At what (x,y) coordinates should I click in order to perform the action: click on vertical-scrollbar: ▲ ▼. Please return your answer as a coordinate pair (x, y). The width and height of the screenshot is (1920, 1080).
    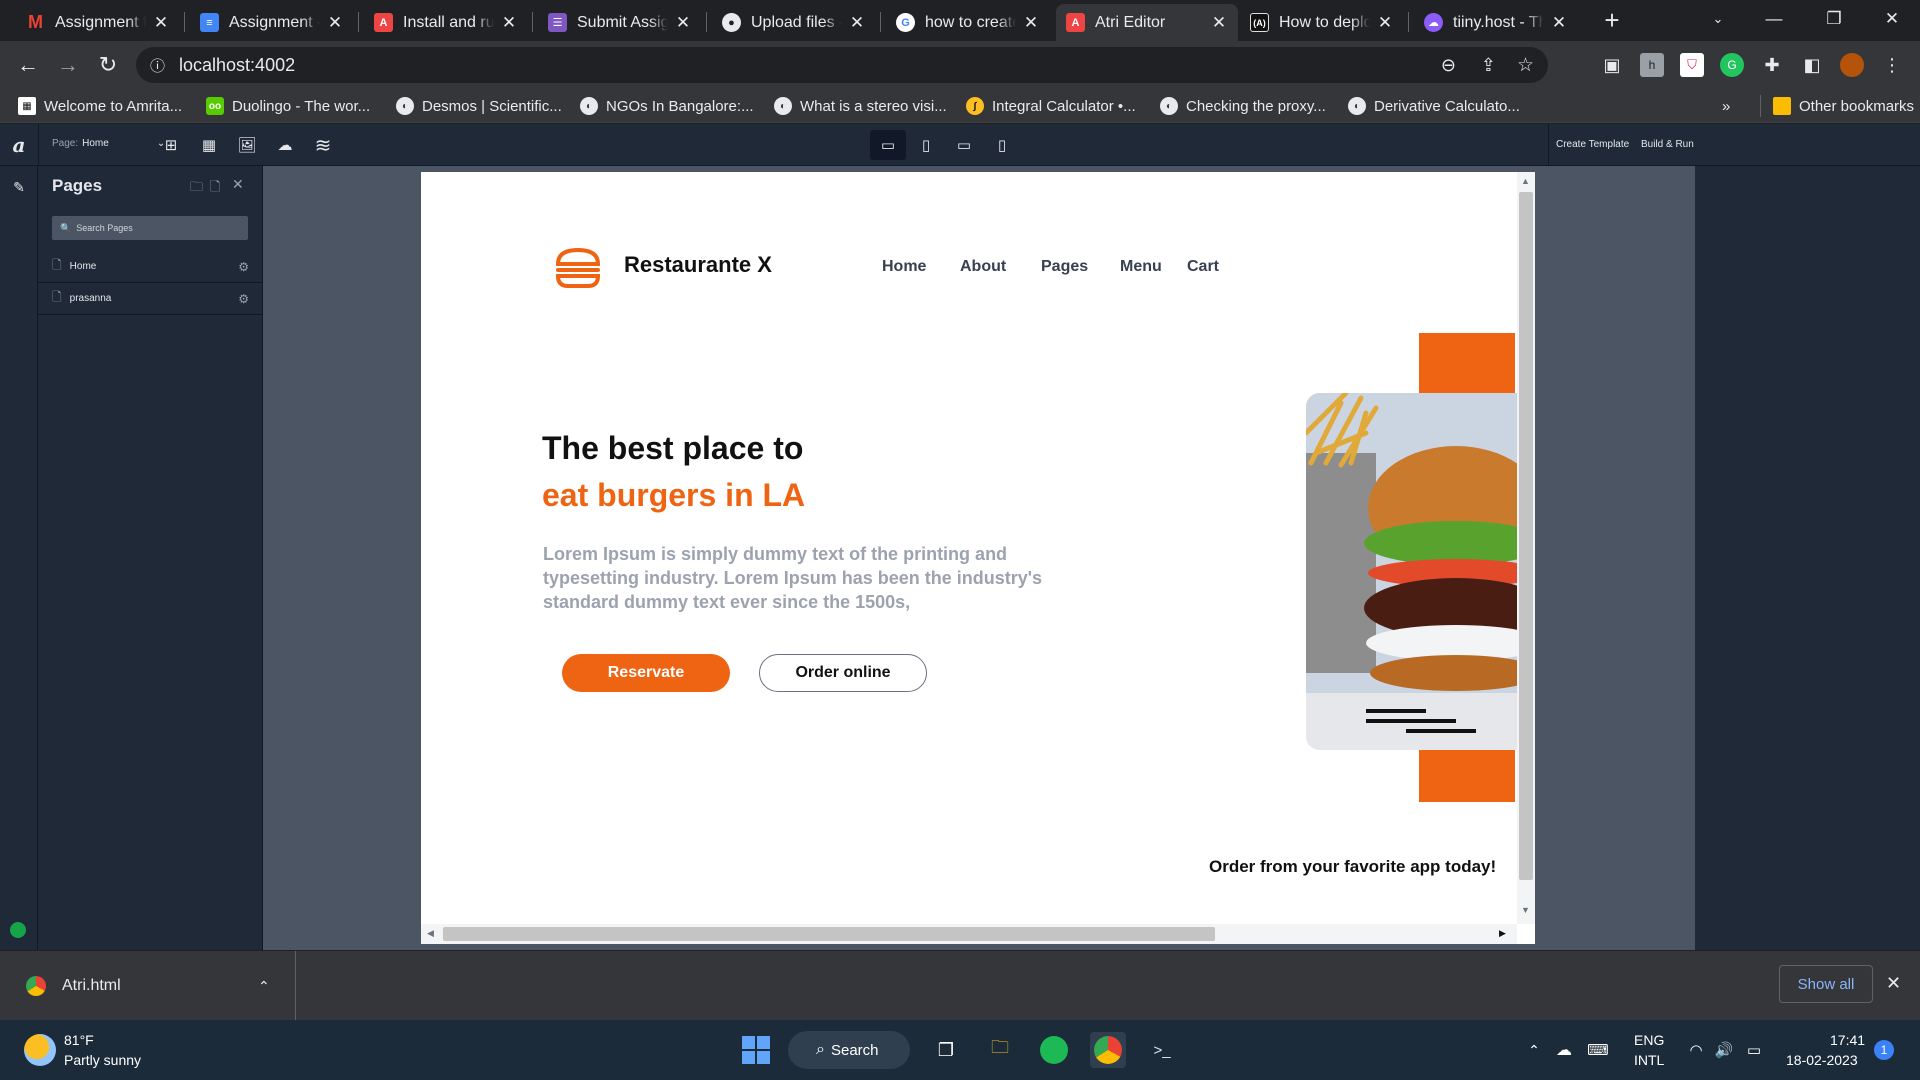
    Looking at the image, I should click on (1526, 548).